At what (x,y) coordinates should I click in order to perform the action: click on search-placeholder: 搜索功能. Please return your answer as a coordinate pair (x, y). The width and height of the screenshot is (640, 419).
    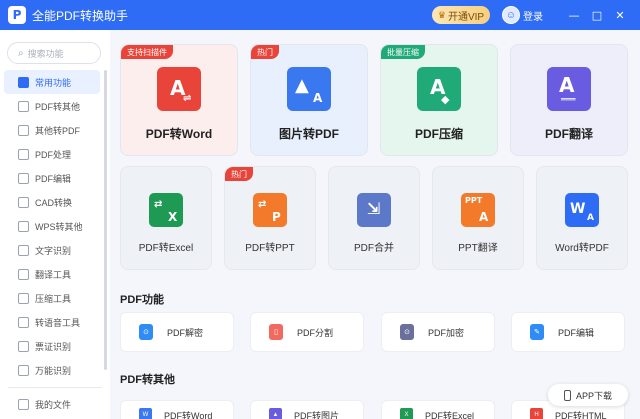
    Looking at the image, I should click on (45, 53).